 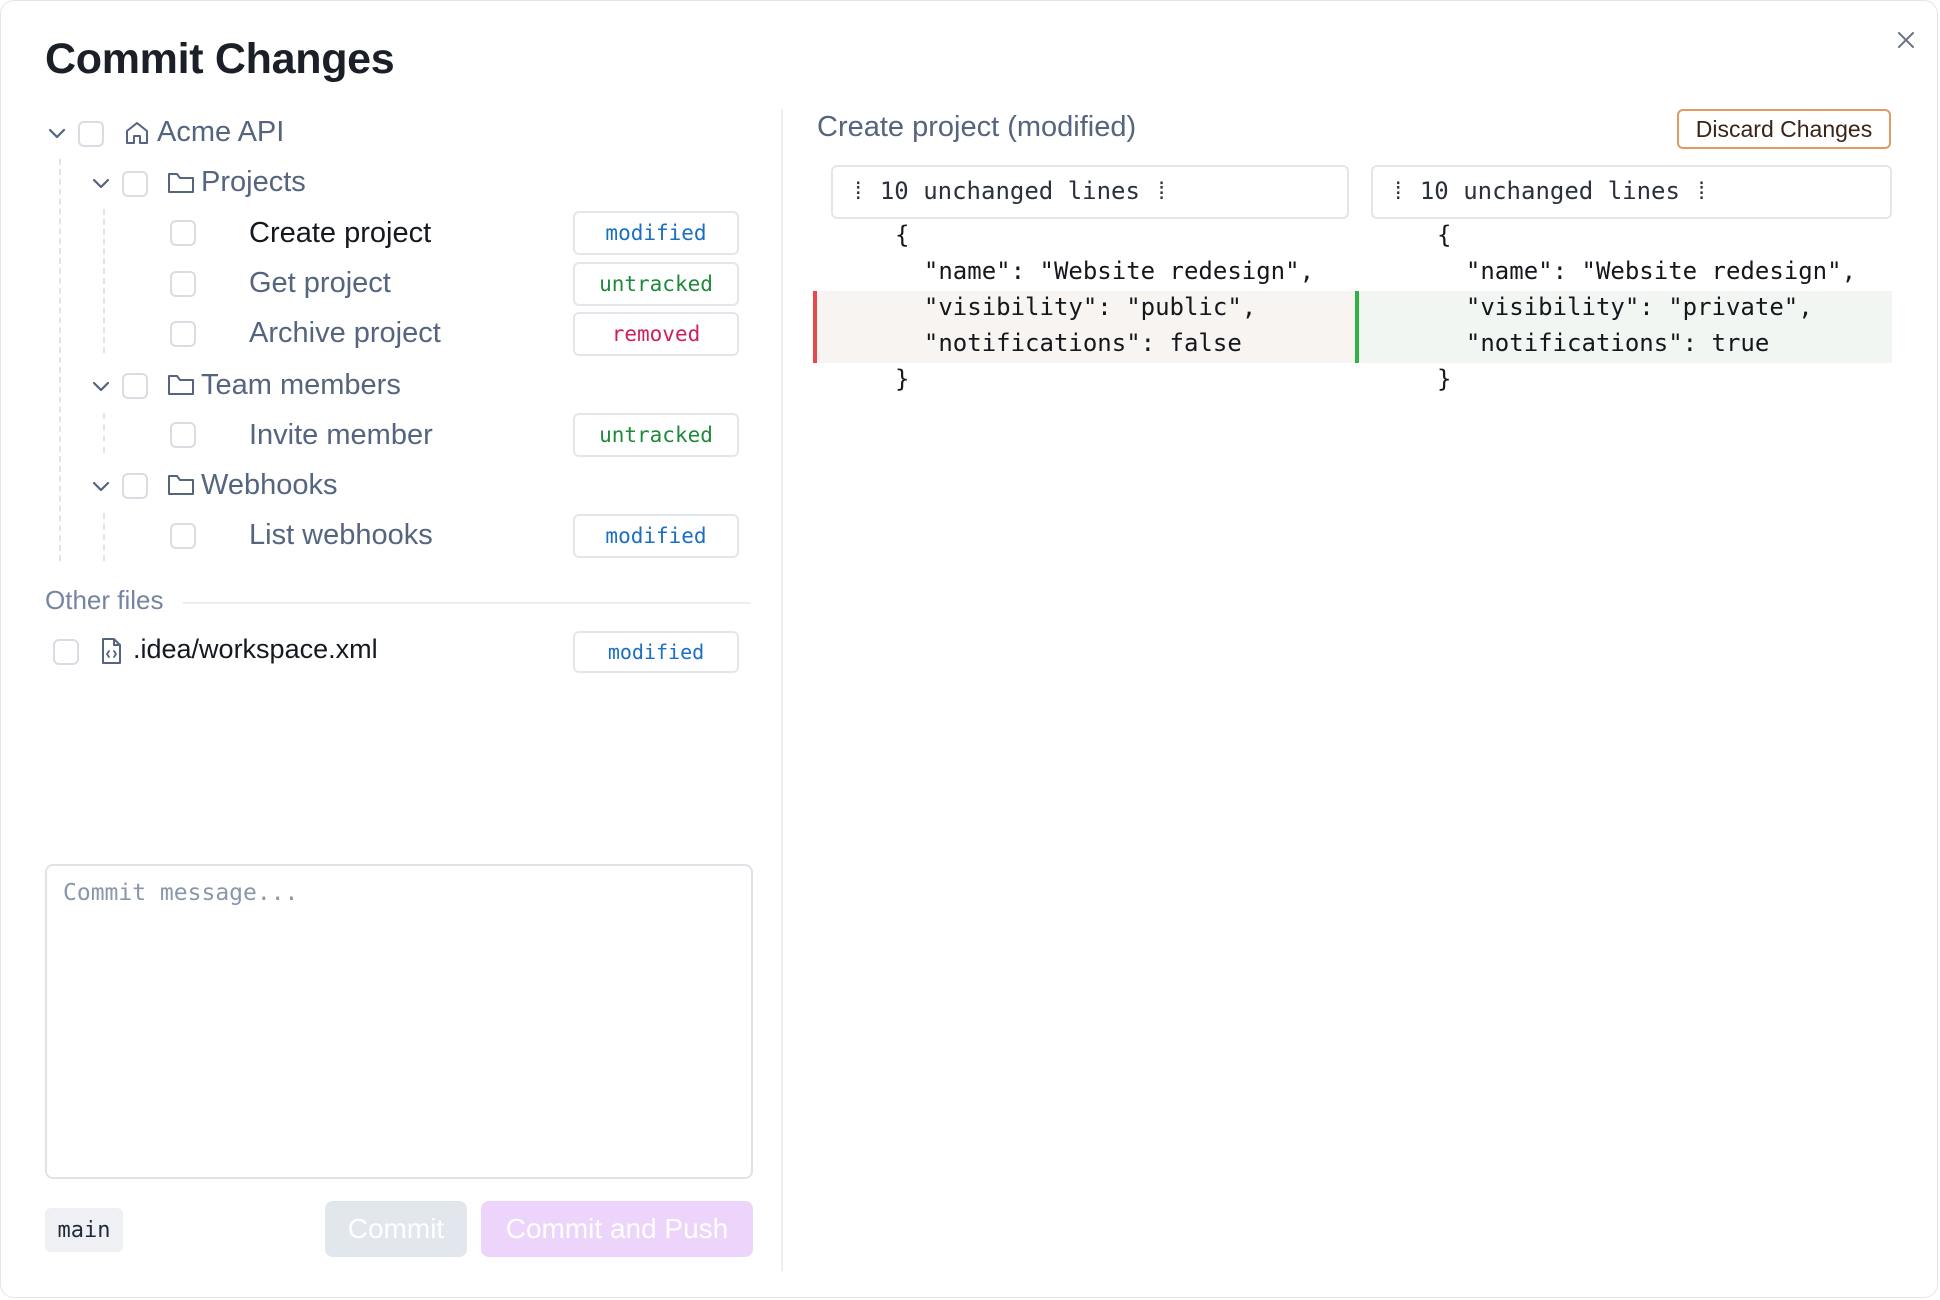 What do you see at coordinates (341, 535) in the screenshot?
I see `tree-item-label: List webhooks` at bounding box center [341, 535].